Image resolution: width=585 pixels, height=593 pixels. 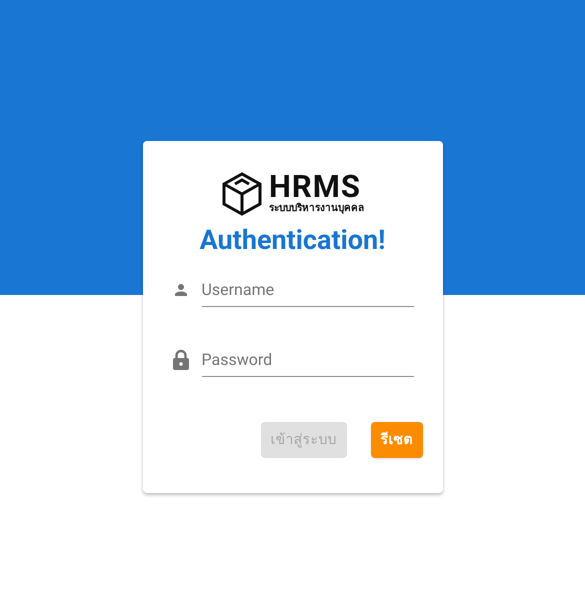 What do you see at coordinates (396, 440) in the screenshot?
I see `reset-button: รีเซต` at bounding box center [396, 440].